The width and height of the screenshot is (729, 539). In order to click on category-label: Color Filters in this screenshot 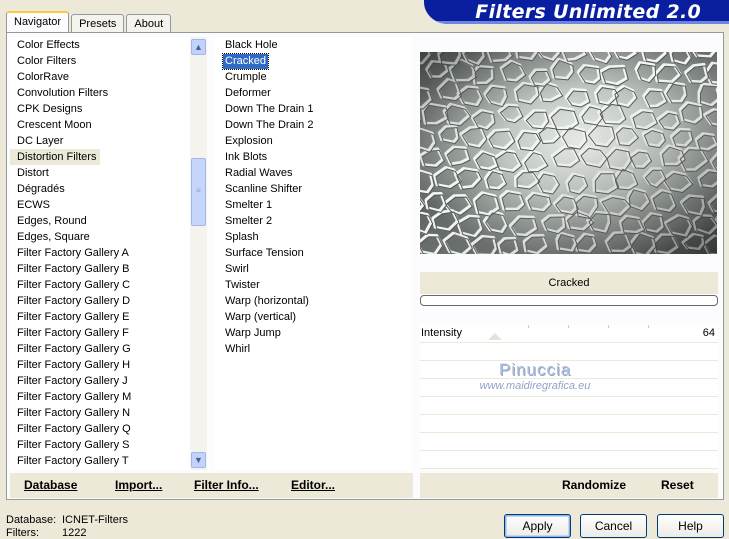, I will do `click(47, 61)`.